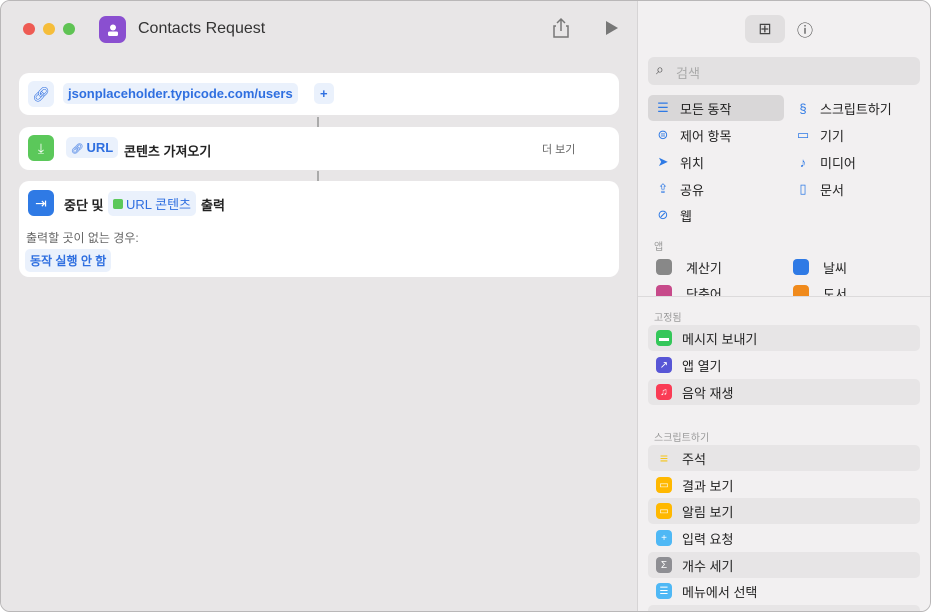 The height and width of the screenshot is (612, 931). What do you see at coordinates (803, 188) in the screenshot?
I see `document-icon: ▯` at bounding box center [803, 188].